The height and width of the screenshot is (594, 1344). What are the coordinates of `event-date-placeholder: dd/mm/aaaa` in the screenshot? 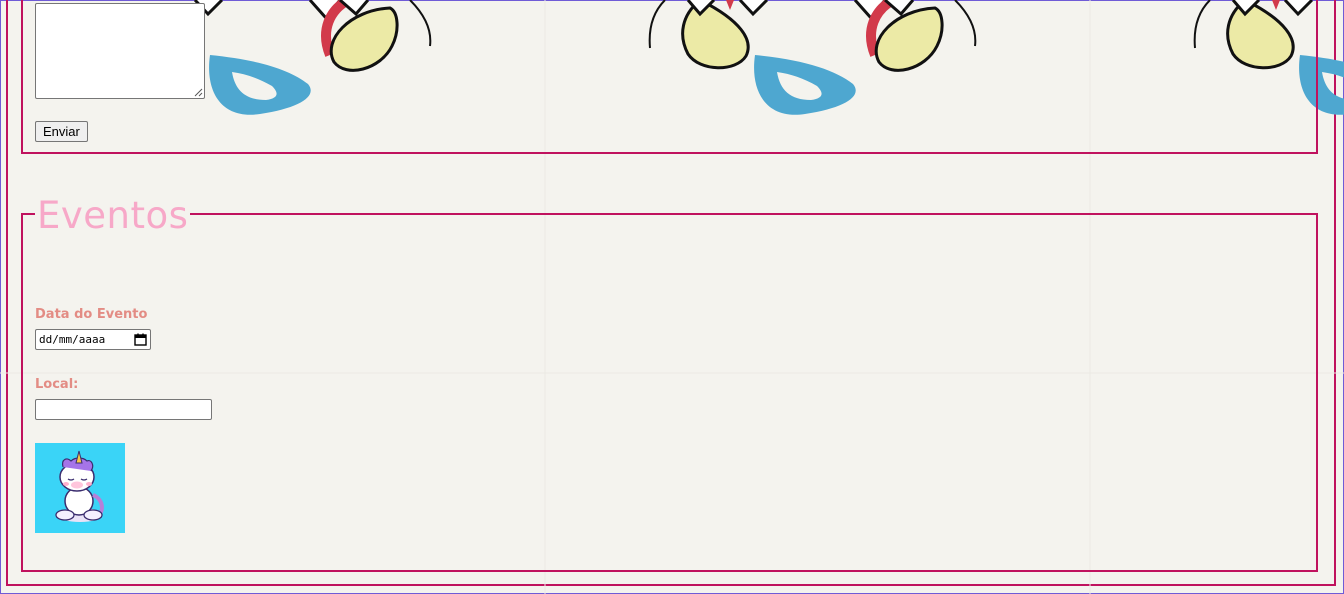 It's located at (72, 339).